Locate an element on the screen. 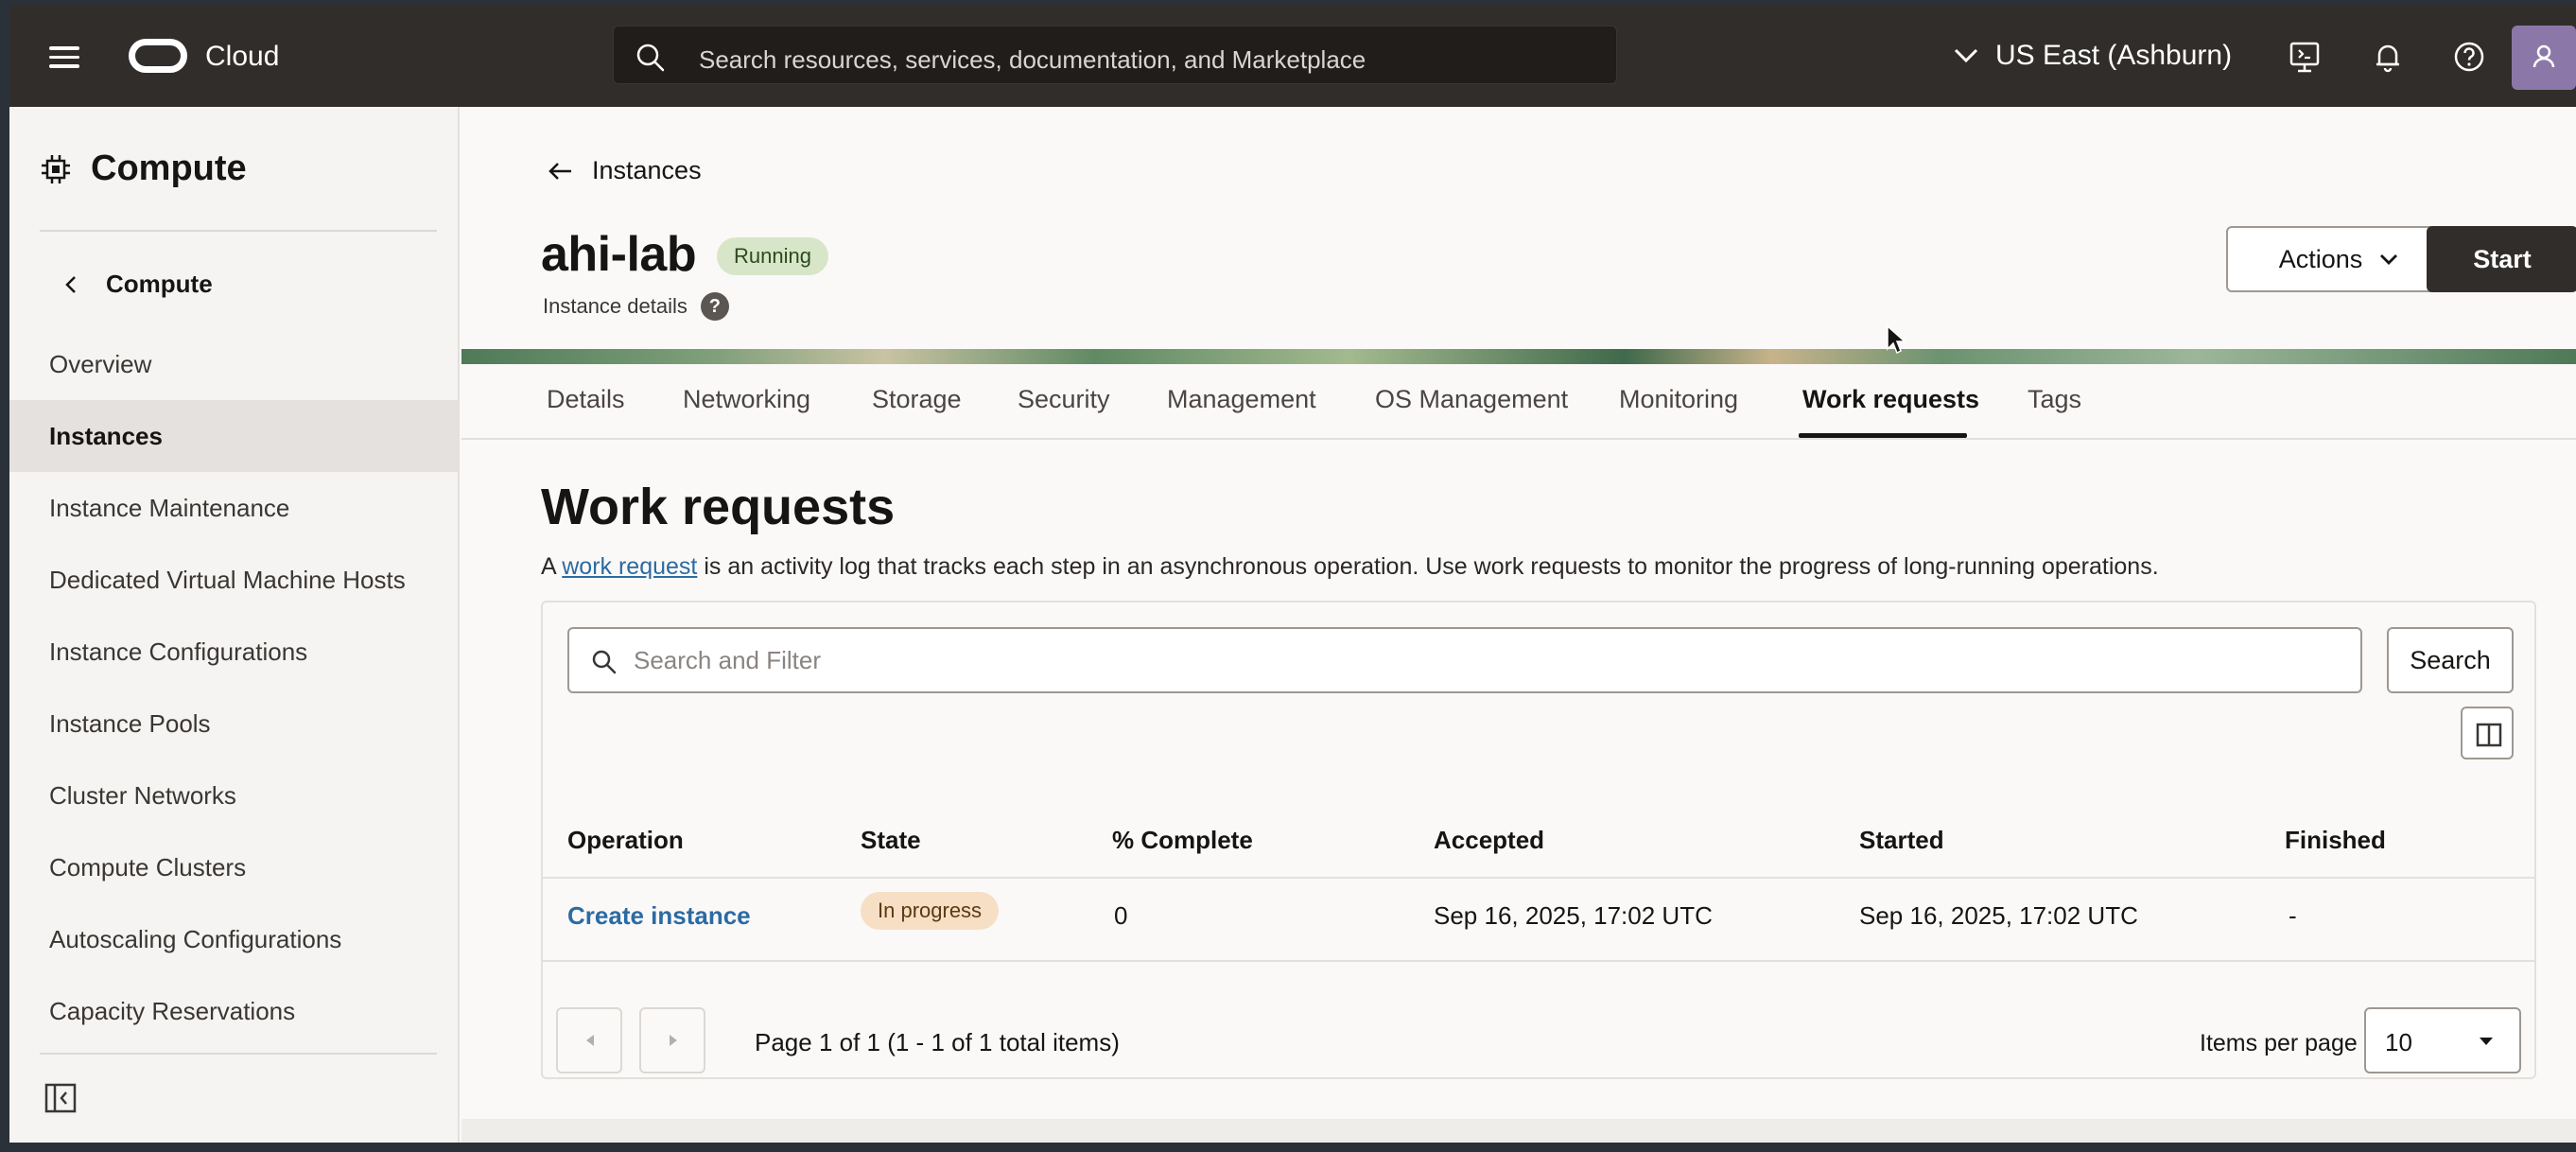 Image resolution: width=2576 pixels, height=1152 pixels. caret-left-icon is located at coordinates (590, 1040).